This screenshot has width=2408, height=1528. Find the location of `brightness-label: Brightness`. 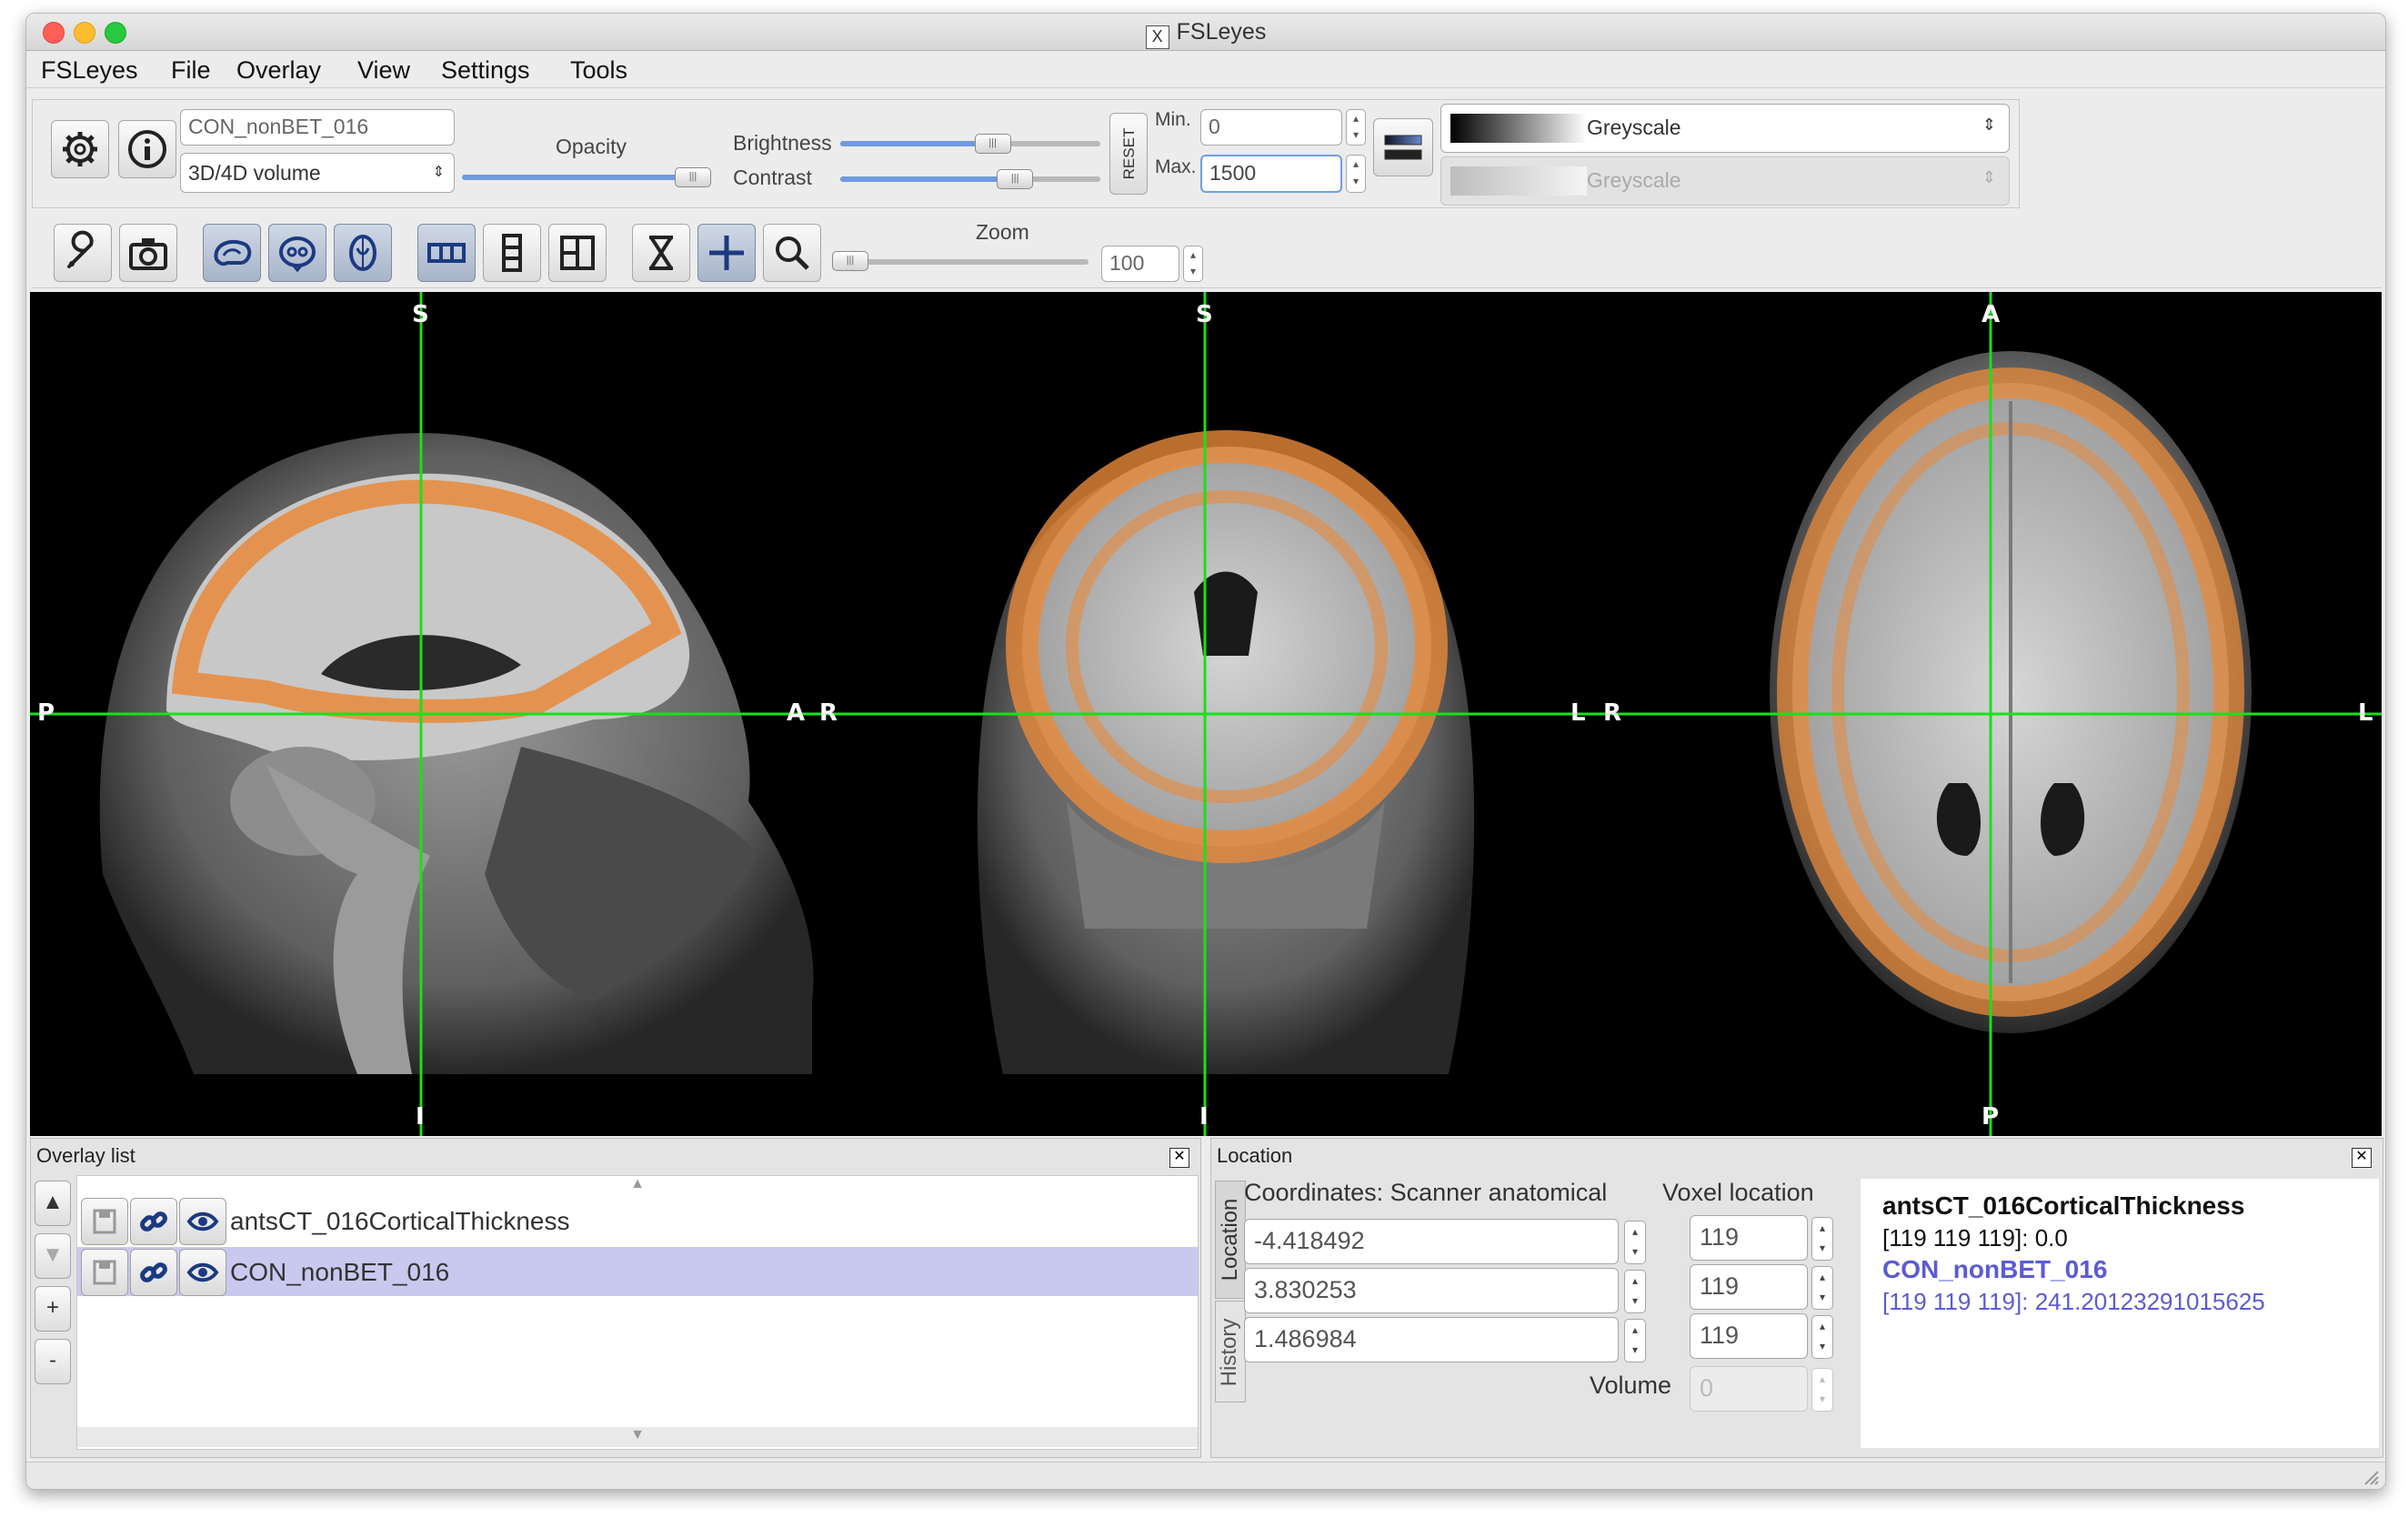

brightness-label: Brightness is located at coordinates (782, 143).